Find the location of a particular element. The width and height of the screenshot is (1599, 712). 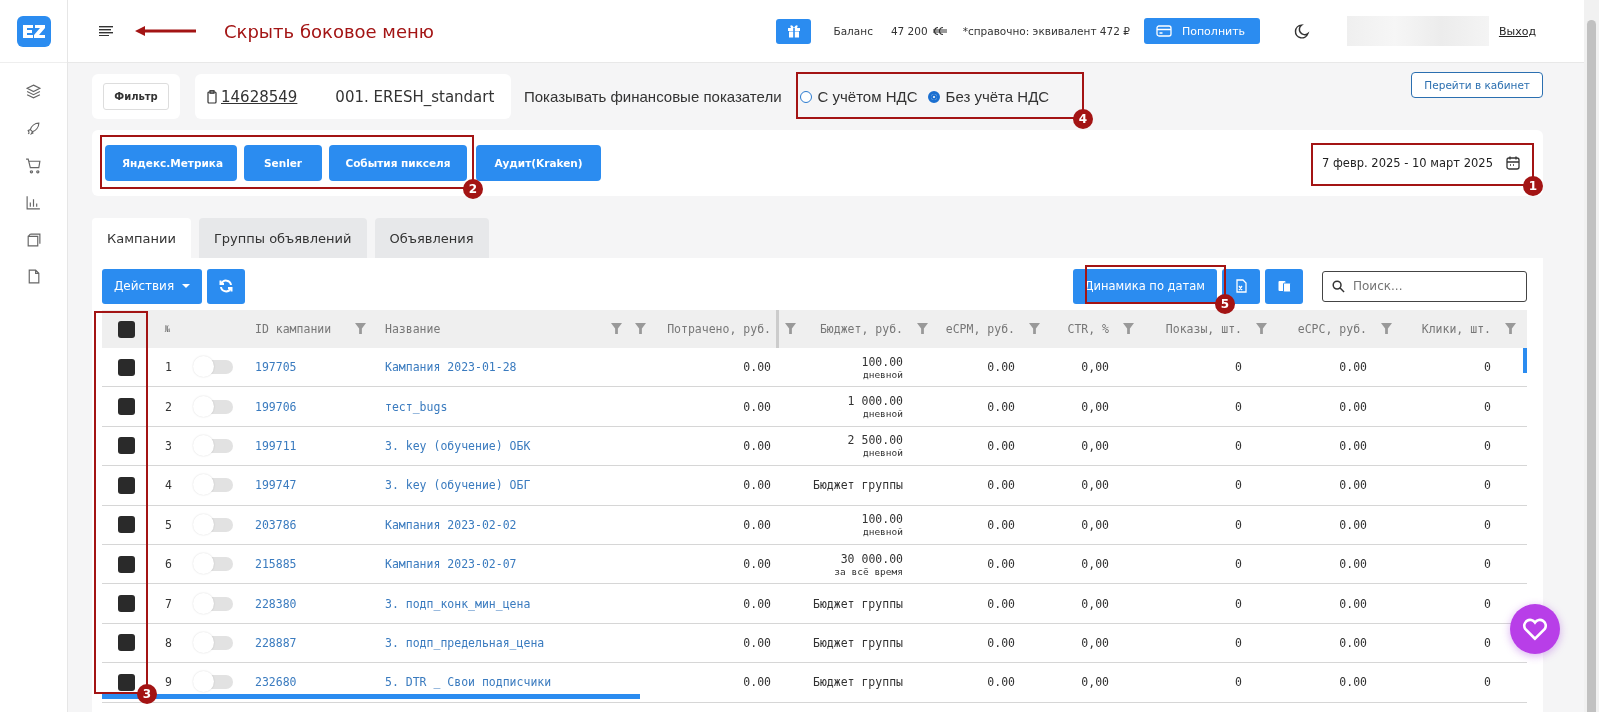

campaign-name-link: 3. подп_конк_мин_цена is located at coordinates (458, 603).